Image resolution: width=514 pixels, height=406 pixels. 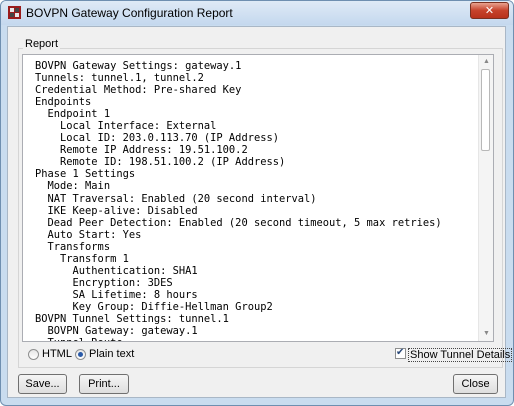 What do you see at coordinates (460, 355) in the screenshot?
I see `show-tunnel-details-label: Show Tunnel Details` at bounding box center [460, 355].